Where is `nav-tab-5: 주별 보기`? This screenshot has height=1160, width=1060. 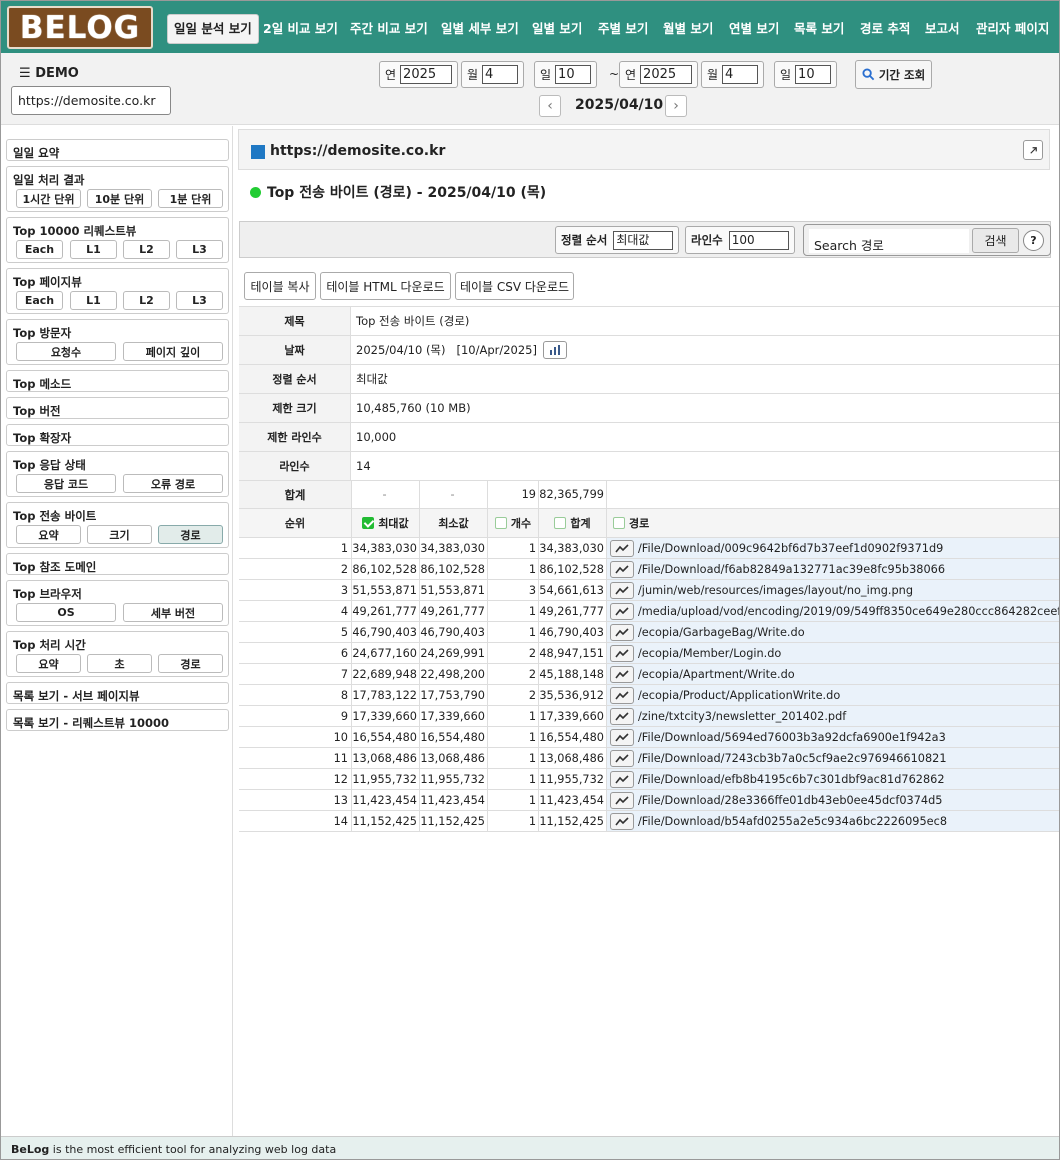
nav-tab-5: 주별 보기 is located at coordinates (623, 29).